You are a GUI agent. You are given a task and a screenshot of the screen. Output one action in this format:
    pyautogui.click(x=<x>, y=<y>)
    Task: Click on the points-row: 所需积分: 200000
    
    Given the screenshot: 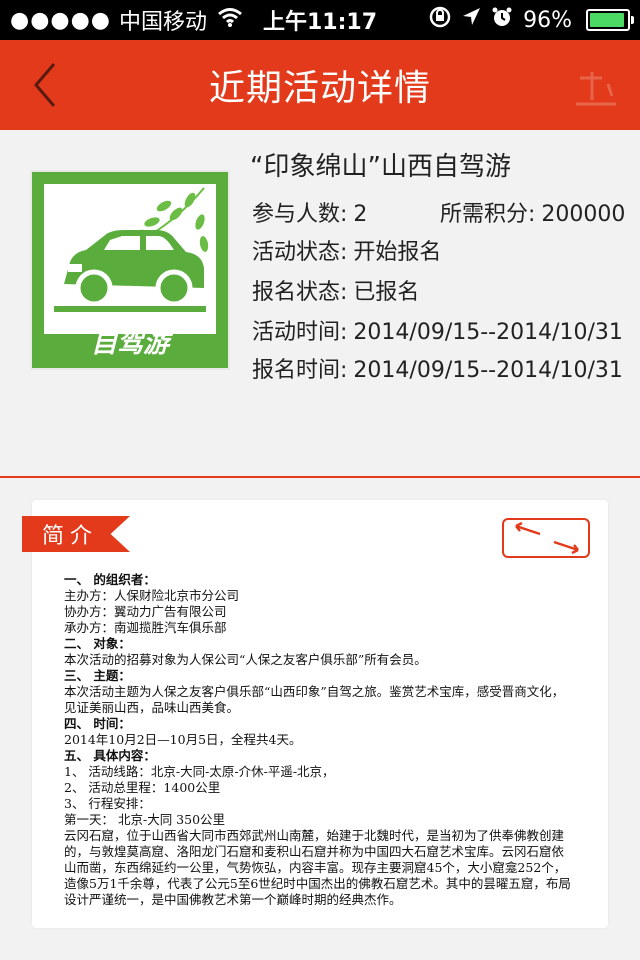 What is the action you would take?
    pyautogui.click(x=532, y=212)
    